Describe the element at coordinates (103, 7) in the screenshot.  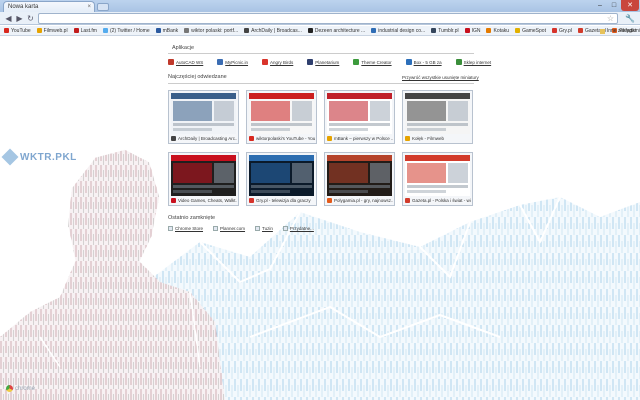
I see `new-tab-button` at that location.